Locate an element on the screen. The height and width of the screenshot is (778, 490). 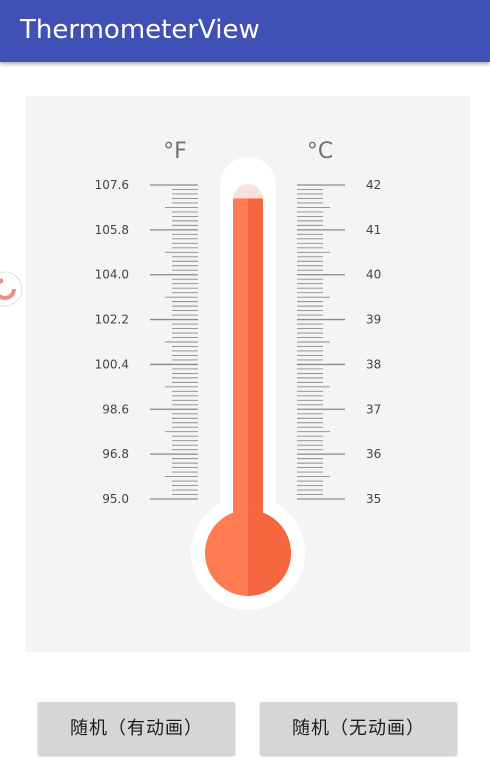
celsius-scale is located at coordinates (321, 342).